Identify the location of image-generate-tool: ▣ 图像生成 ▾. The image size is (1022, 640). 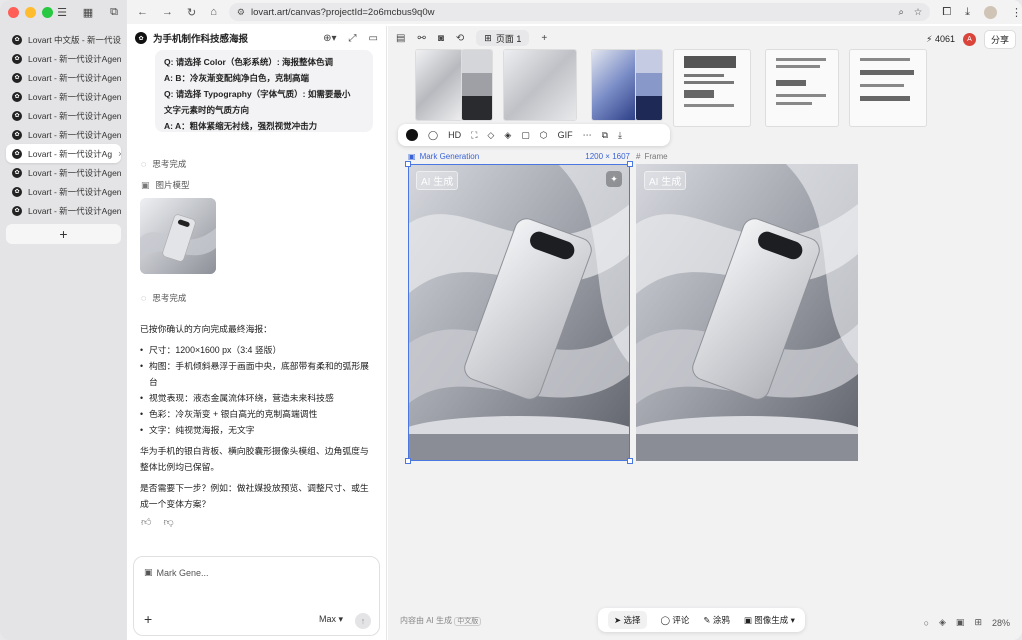
(769, 620).